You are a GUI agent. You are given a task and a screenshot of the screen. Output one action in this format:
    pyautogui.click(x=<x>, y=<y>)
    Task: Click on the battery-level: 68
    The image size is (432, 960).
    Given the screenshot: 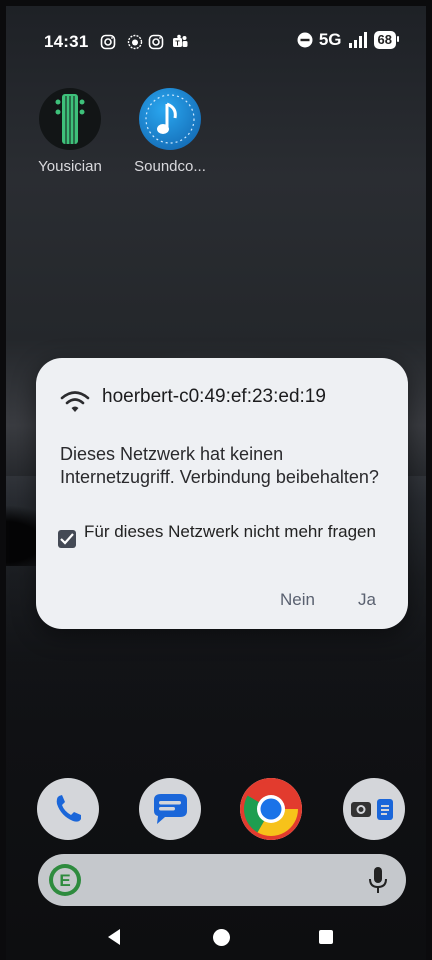 What is the action you would take?
    pyautogui.click(x=386, y=40)
    